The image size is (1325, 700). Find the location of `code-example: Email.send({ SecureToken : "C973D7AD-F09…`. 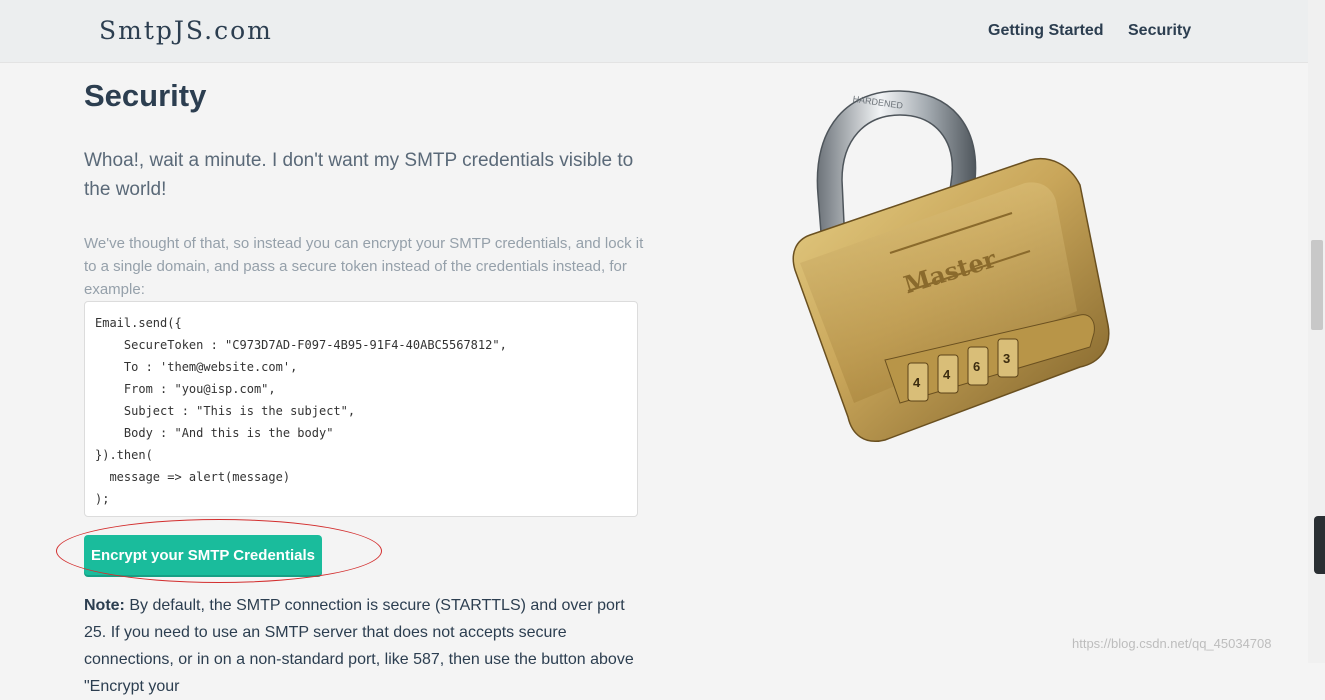

code-example: Email.send({ SecureToken : "C973D7AD-F09… is located at coordinates (361, 409).